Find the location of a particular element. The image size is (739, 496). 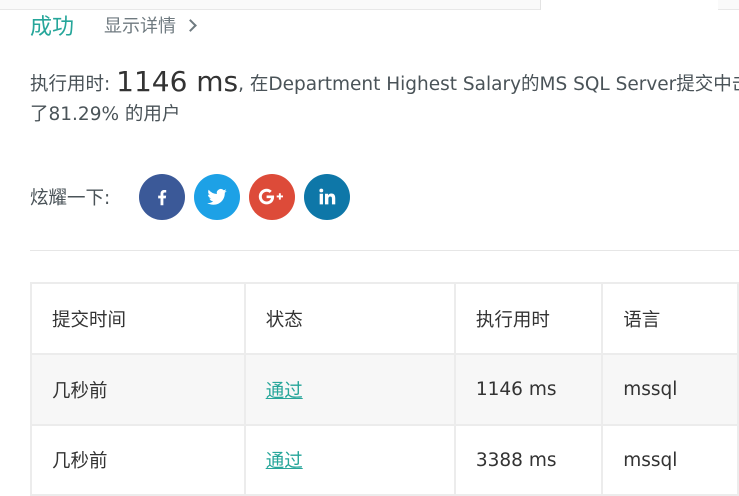

tab-bar-background-right is located at coordinates (728, 5).